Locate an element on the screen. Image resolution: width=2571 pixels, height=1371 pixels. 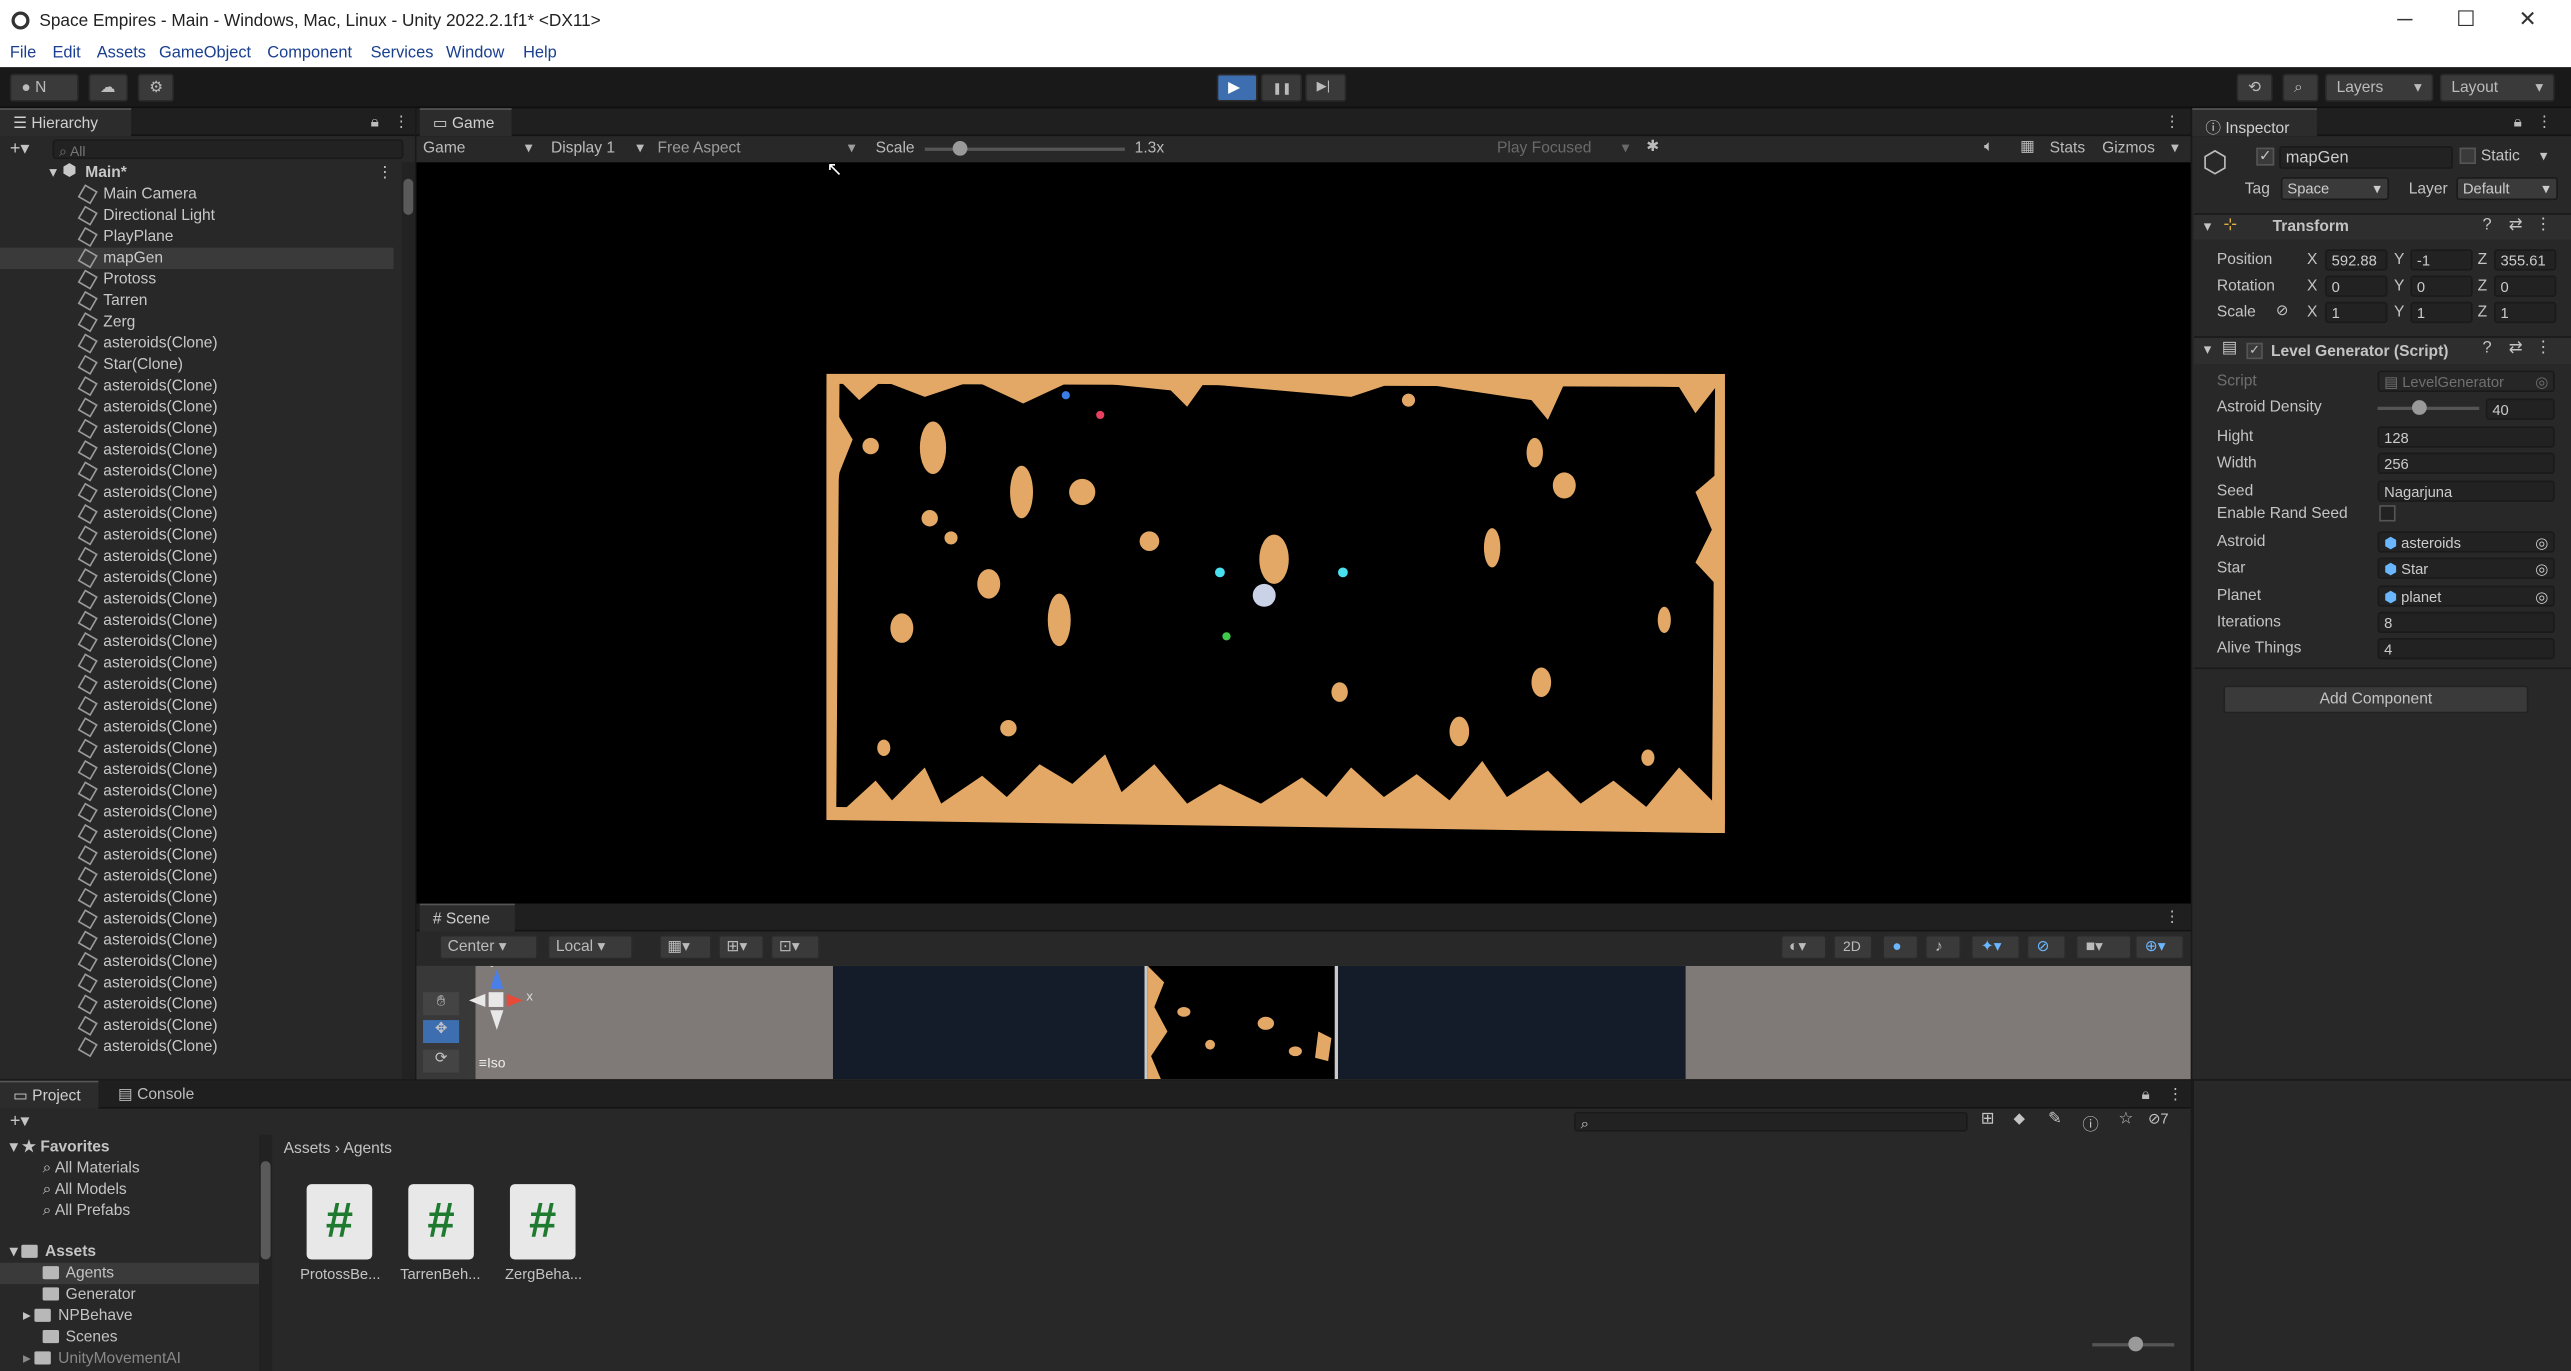
cloud-button: ☁ is located at coordinates (108, 87).